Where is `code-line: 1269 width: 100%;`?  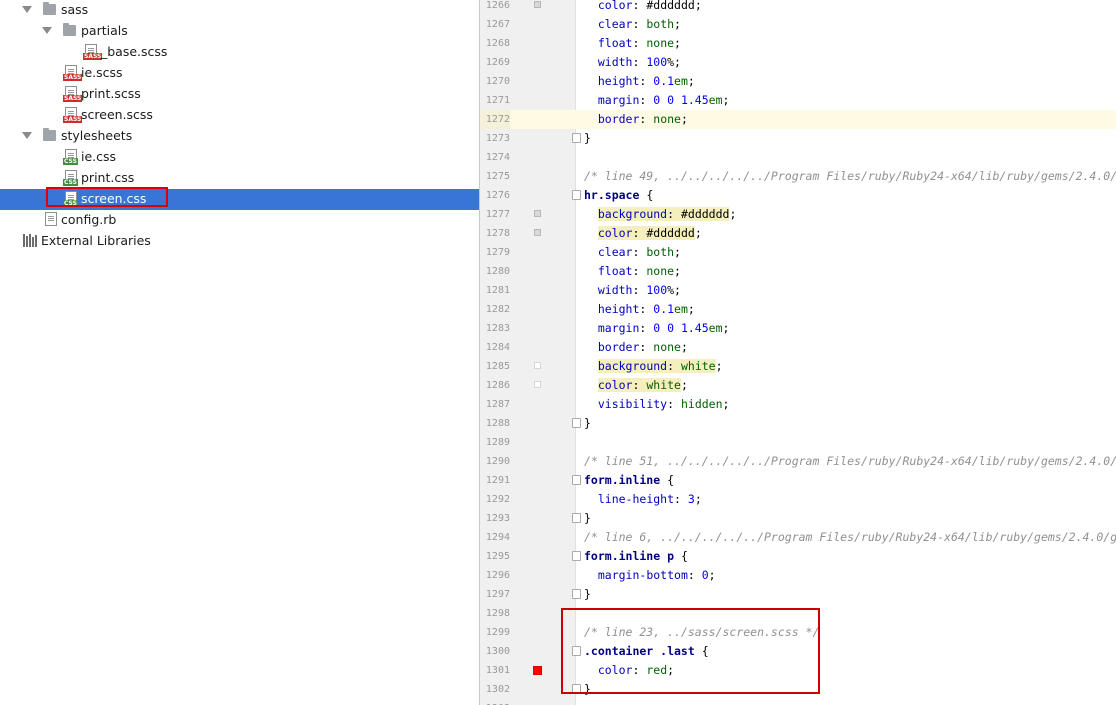
code-line: 1269 width: 100%; is located at coordinates (798, 62).